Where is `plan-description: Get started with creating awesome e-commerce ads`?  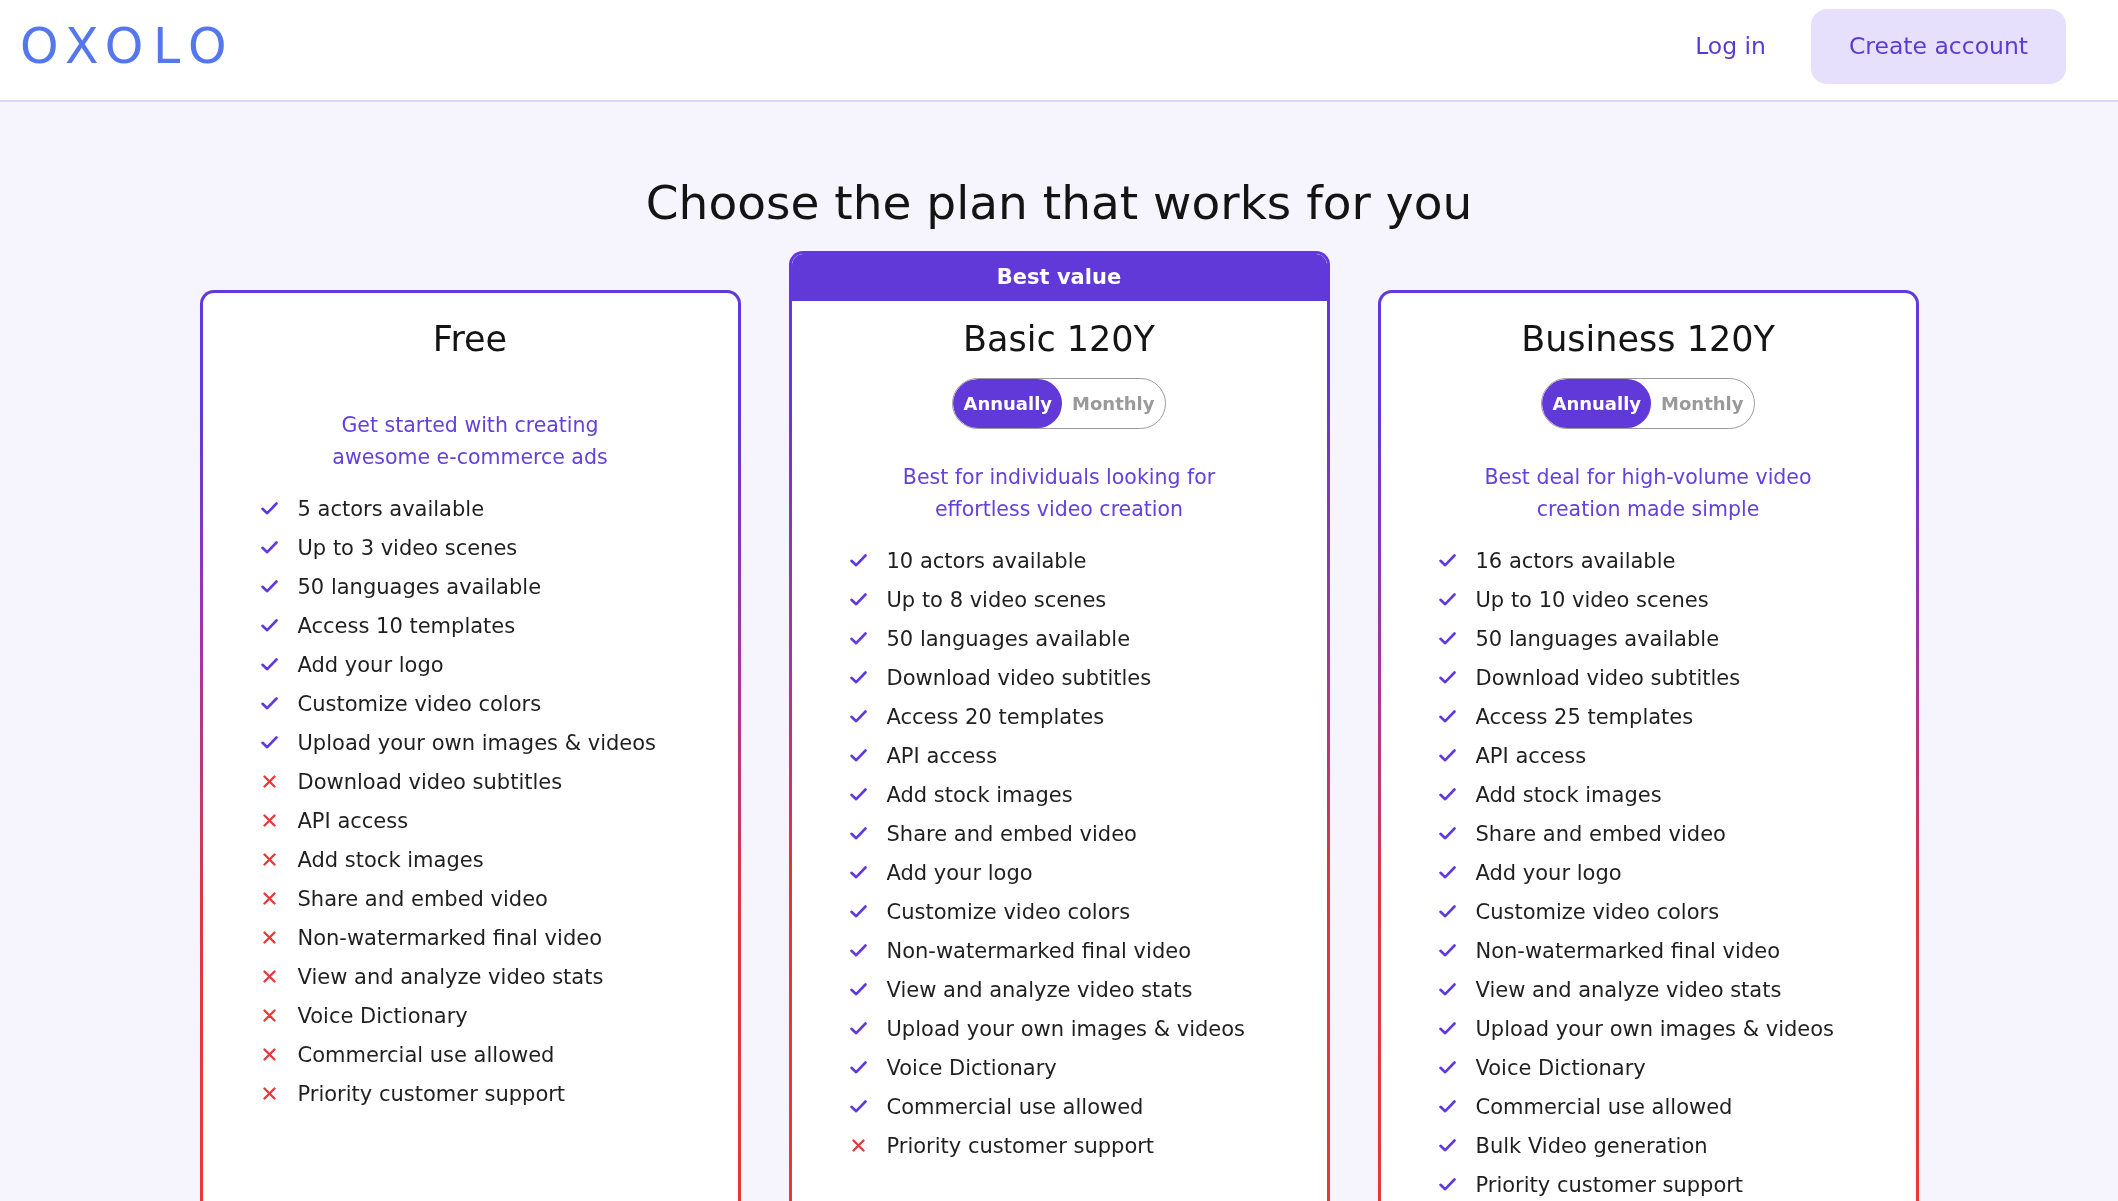
plan-description: Get started with creating awesome e-commerce ads is located at coordinates (470, 441).